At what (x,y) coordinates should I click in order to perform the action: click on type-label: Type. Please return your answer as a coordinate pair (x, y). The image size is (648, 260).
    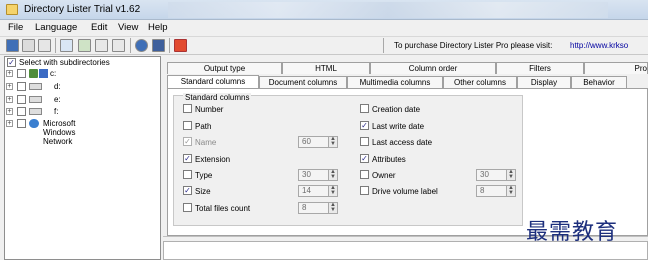
    Looking at the image, I should click on (204, 175).